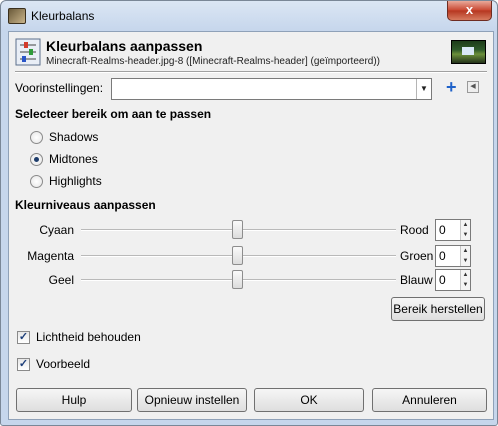 The height and width of the screenshot is (426, 498). Describe the element at coordinates (473, 87) in the screenshot. I see `preset-menu-icon: ◀` at that location.